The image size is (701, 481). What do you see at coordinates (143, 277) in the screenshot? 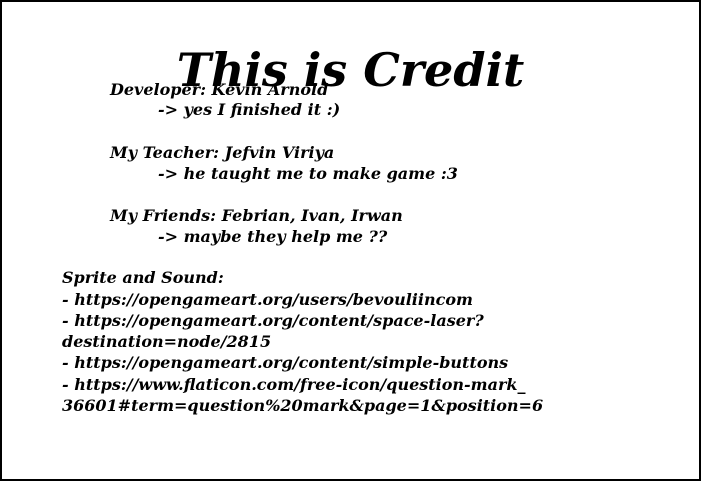
I see `sources-heading: Sprite and Sound:` at bounding box center [143, 277].